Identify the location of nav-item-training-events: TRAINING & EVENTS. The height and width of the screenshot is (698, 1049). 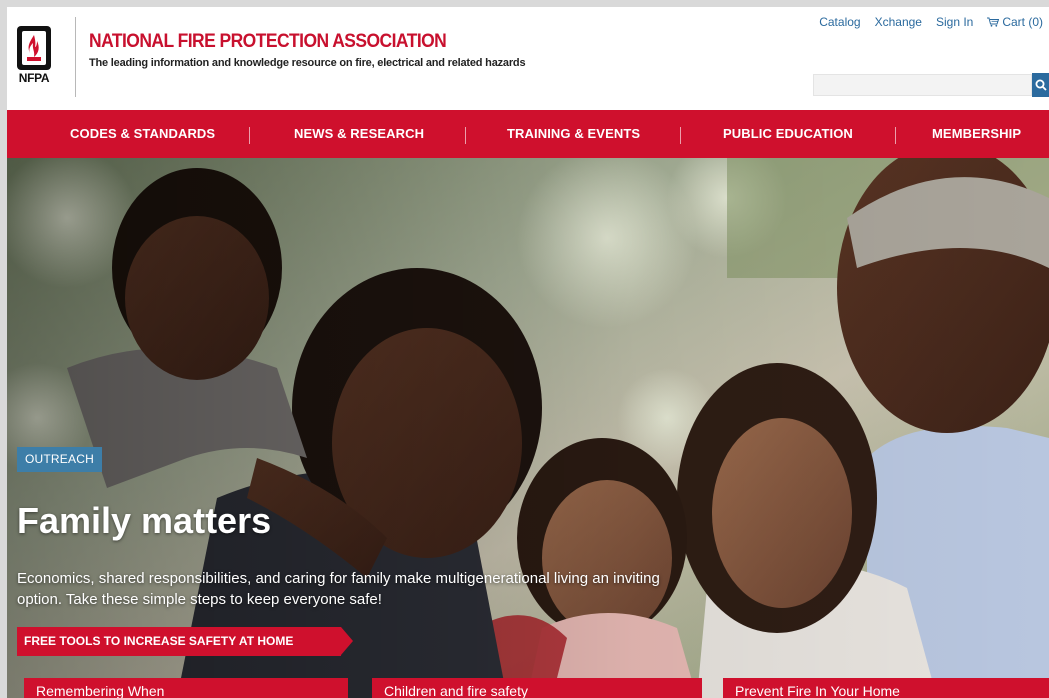
(573, 134).